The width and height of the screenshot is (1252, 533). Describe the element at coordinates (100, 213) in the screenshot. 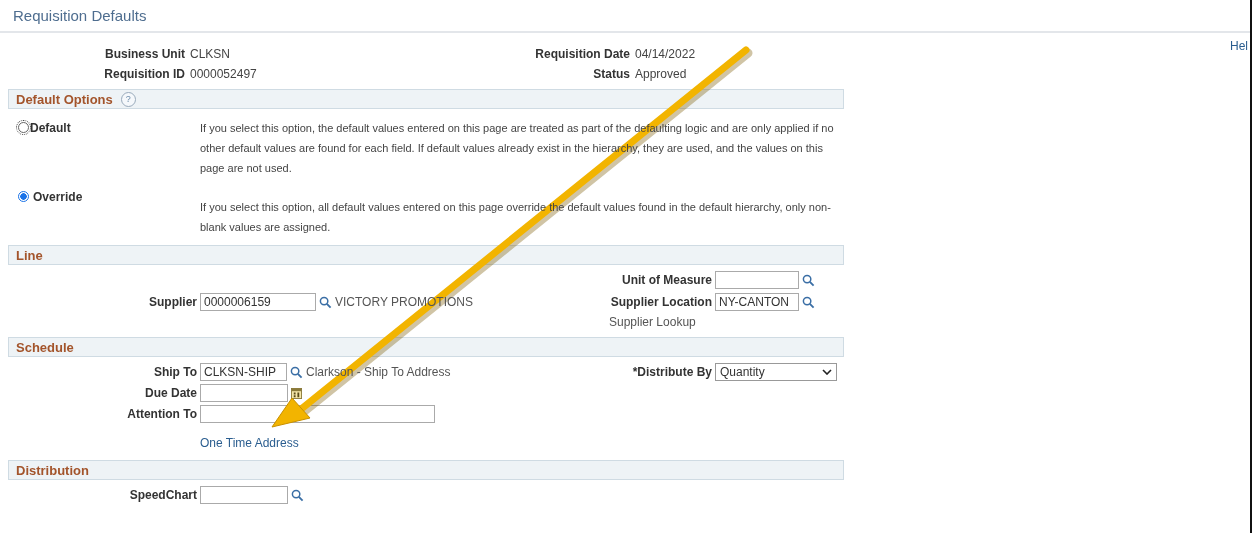

I see `radio-option: Override` at that location.